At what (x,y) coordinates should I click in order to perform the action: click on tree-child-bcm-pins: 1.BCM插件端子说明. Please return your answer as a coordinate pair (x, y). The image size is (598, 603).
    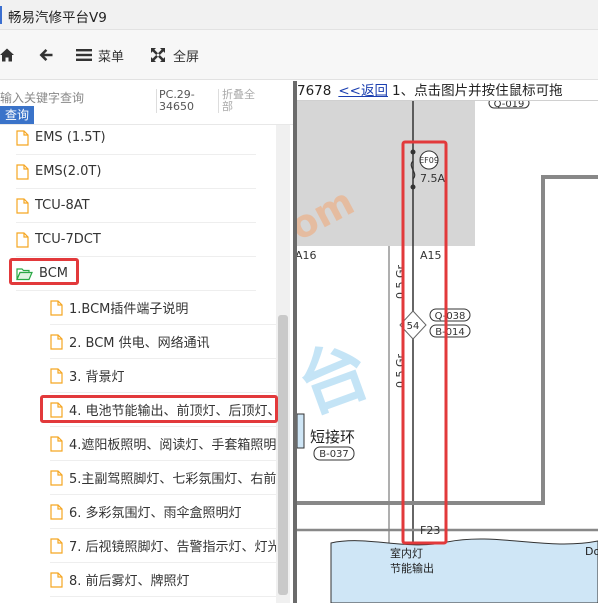
    Looking at the image, I should click on (163, 308).